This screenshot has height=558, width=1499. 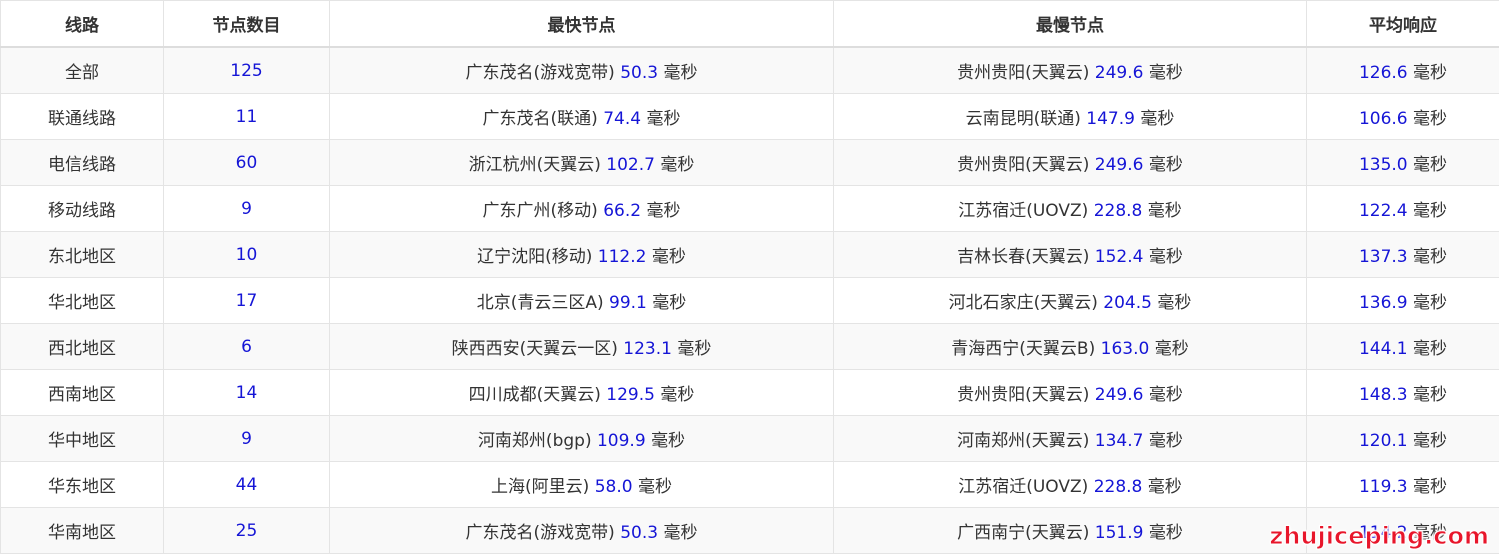 What do you see at coordinates (1125, 349) in the screenshot?
I see `slowest-node-ms: 163.0` at bounding box center [1125, 349].